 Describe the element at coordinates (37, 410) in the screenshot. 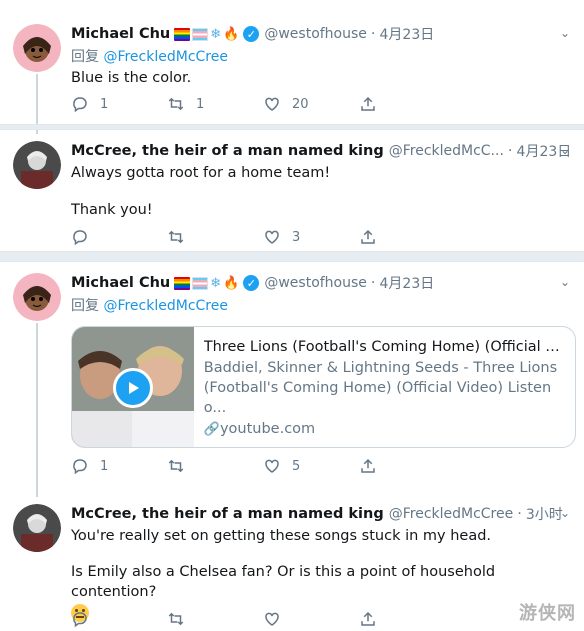

I see `thread-line` at that location.